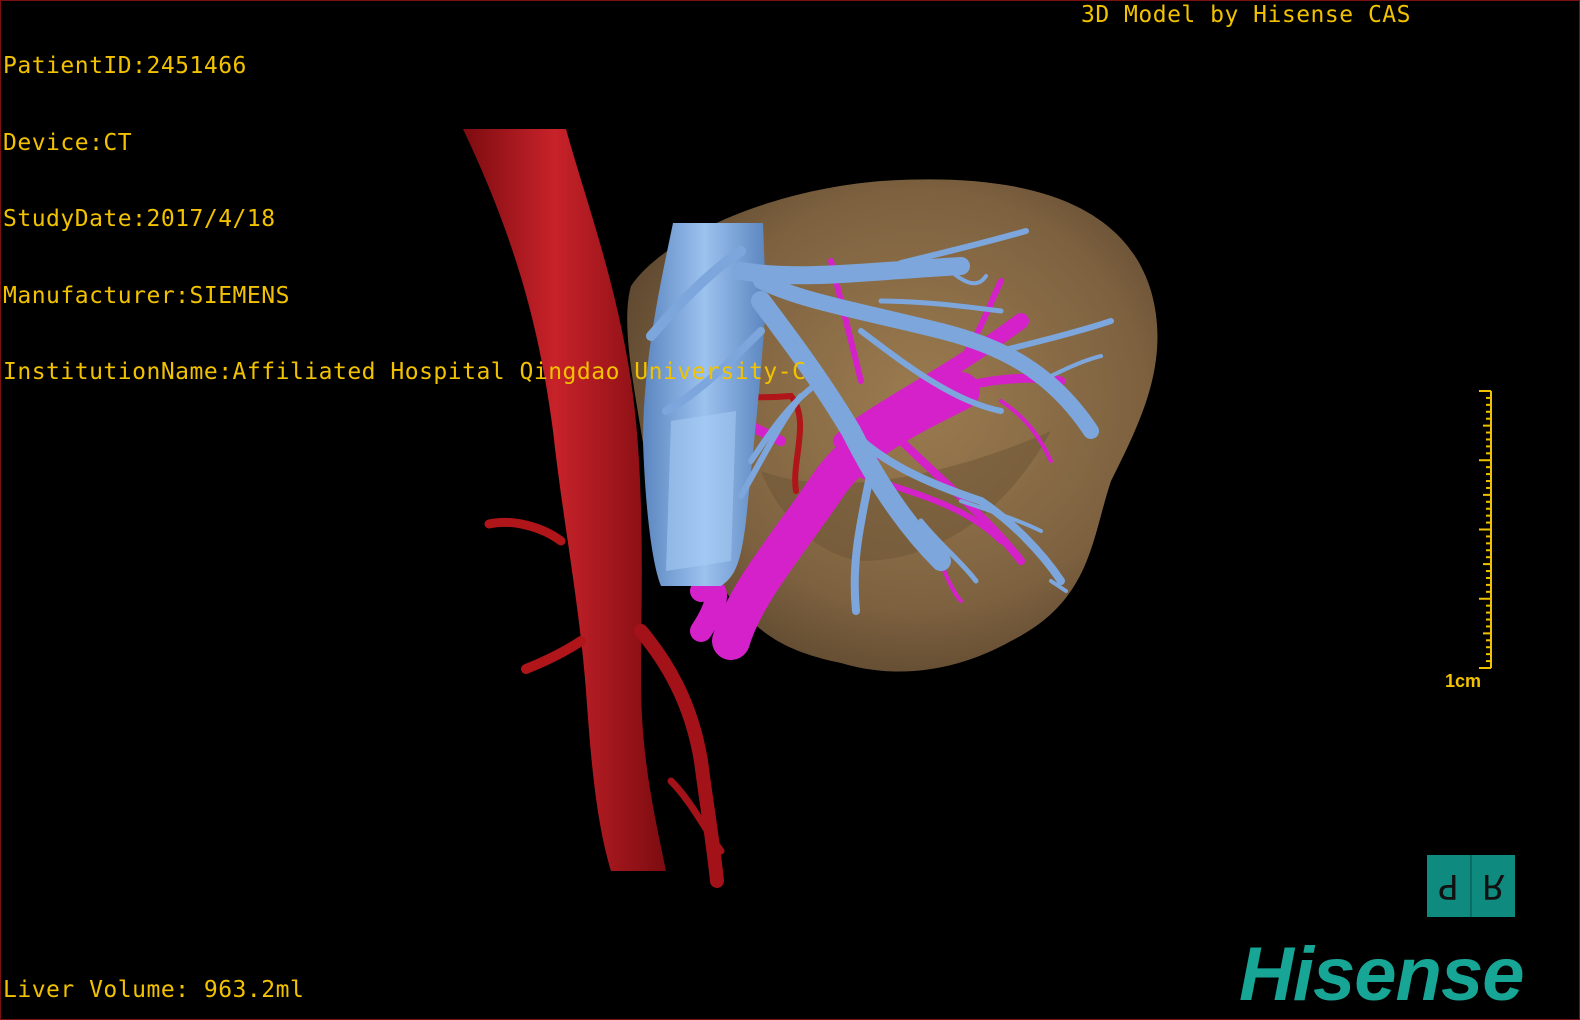 This screenshot has height=1020, width=1580. What do you see at coordinates (146, 295) in the screenshot?
I see `manufacturer-text: Manufacturer:SIEMENS` at bounding box center [146, 295].